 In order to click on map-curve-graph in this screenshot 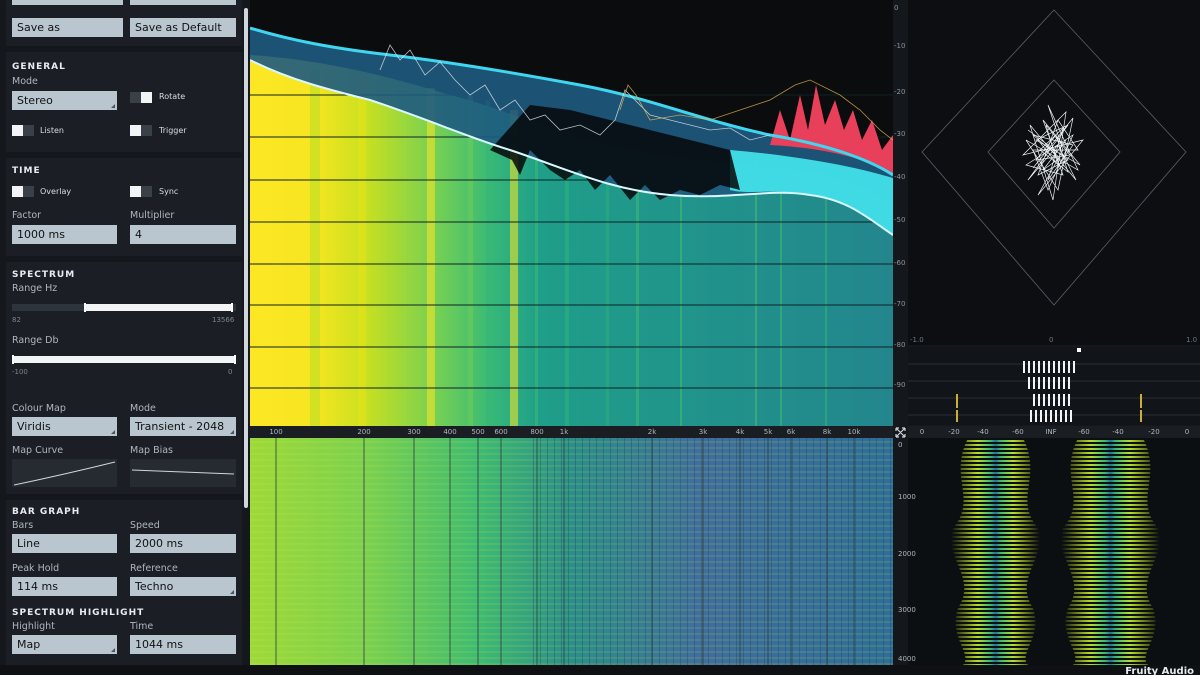, I will do `click(64, 473)`.